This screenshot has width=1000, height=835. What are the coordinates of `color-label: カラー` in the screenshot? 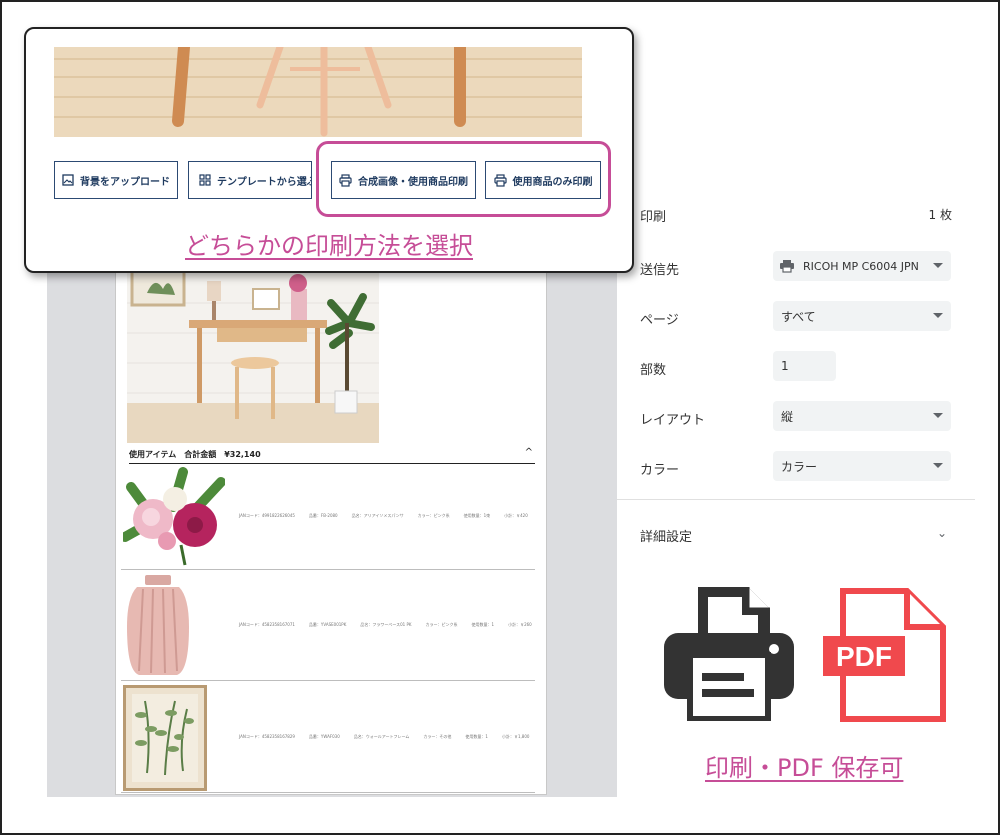 It's located at (660, 470).